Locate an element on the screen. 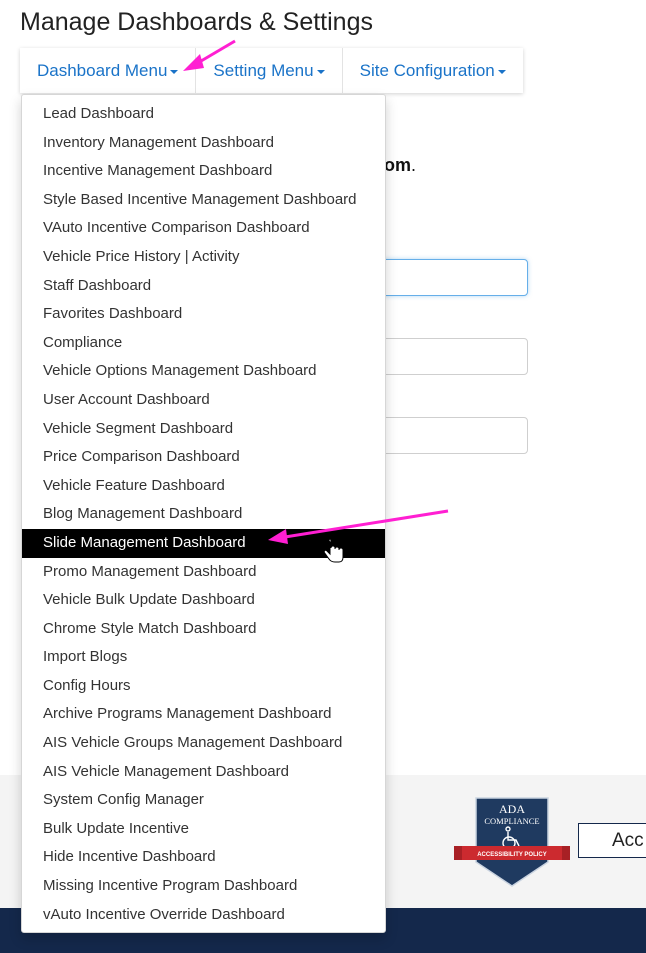 The image size is (646, 953). dropdown-item: Slide Management Dashboard is located at coordinates (203, 543).